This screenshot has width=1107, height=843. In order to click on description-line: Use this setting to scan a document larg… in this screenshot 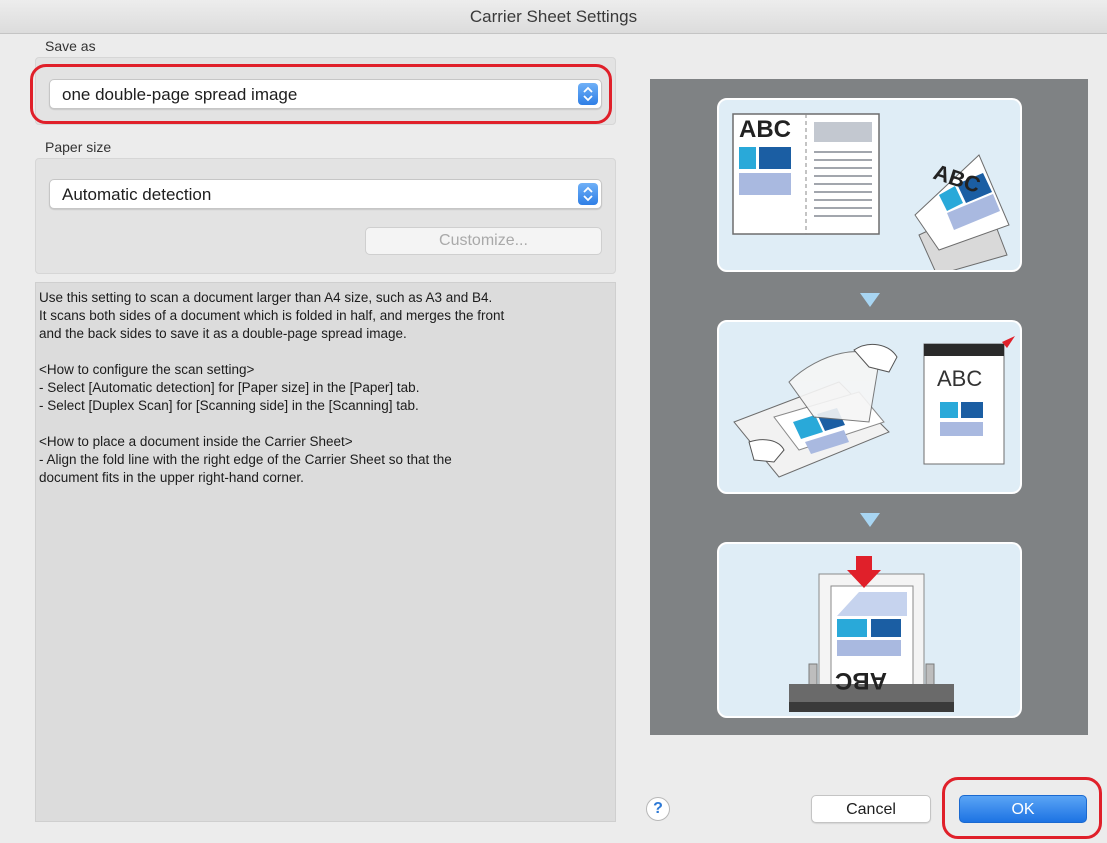, I will do `click(266, 297)`.